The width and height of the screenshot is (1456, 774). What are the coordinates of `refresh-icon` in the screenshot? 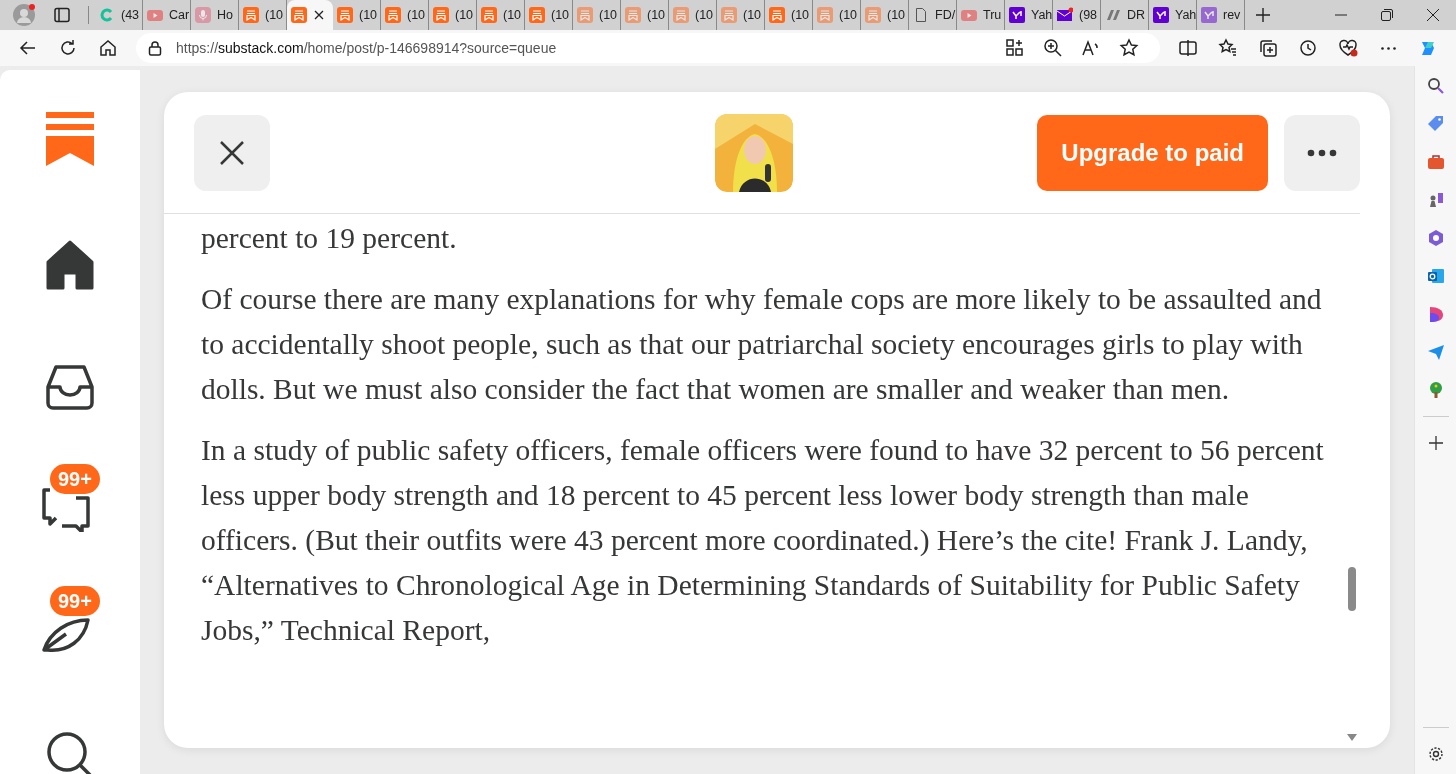 It's located at (68, 48).